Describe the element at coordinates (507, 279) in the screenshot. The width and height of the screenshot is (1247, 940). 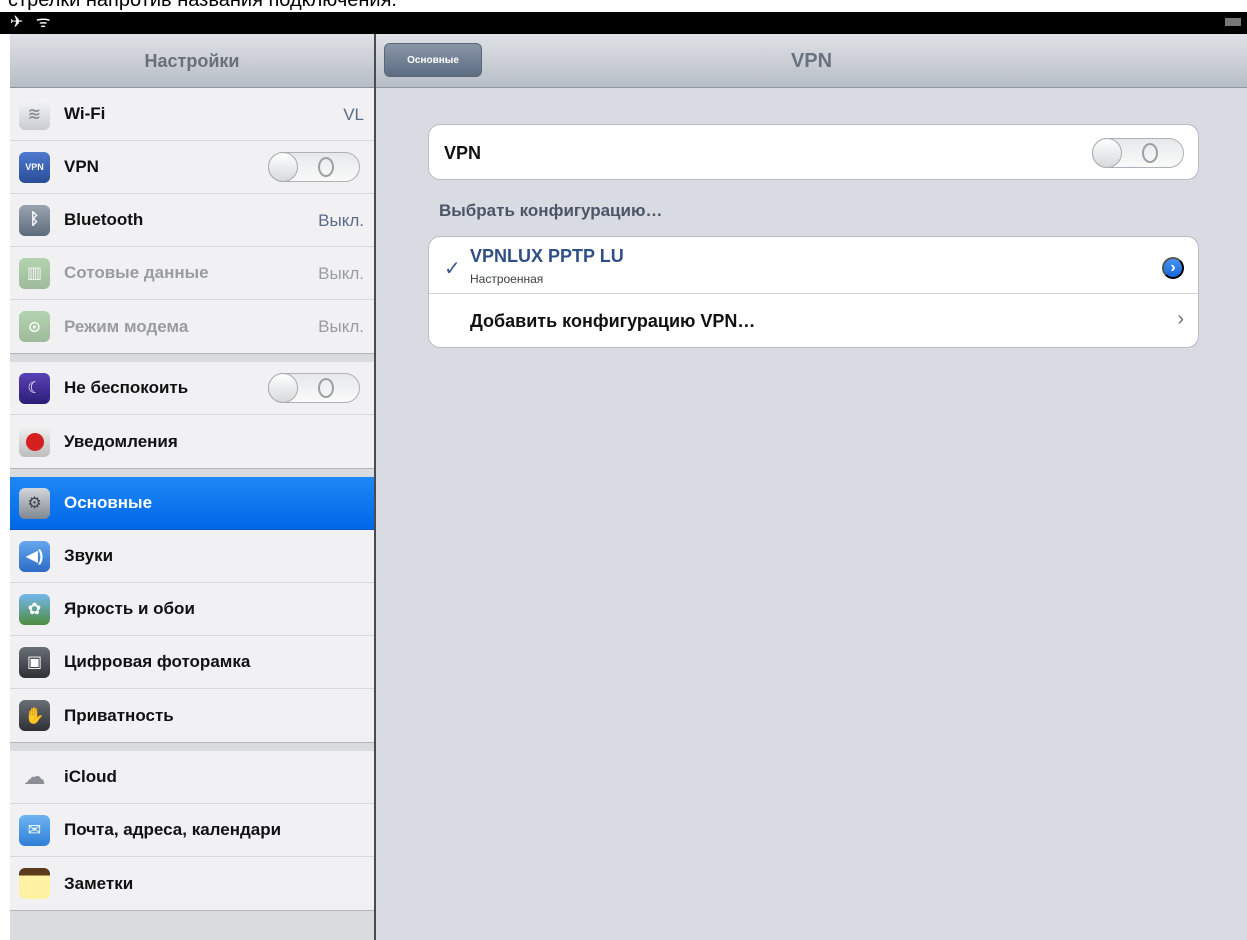
I see `vpn-config-subtitle: Настроенная` at that location.